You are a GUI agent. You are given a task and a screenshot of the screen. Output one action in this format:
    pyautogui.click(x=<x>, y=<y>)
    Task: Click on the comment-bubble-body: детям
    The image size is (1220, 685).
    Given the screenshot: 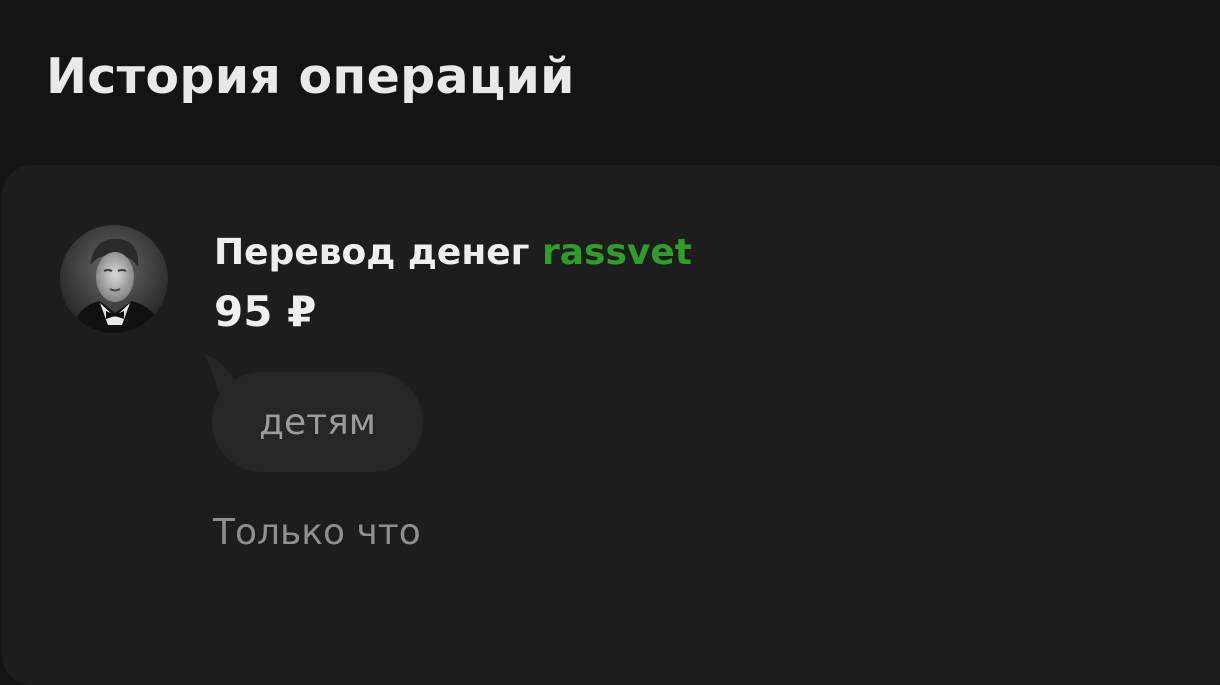 What is the action you would take?
    pyautogui.click(x=317, y=422)
    